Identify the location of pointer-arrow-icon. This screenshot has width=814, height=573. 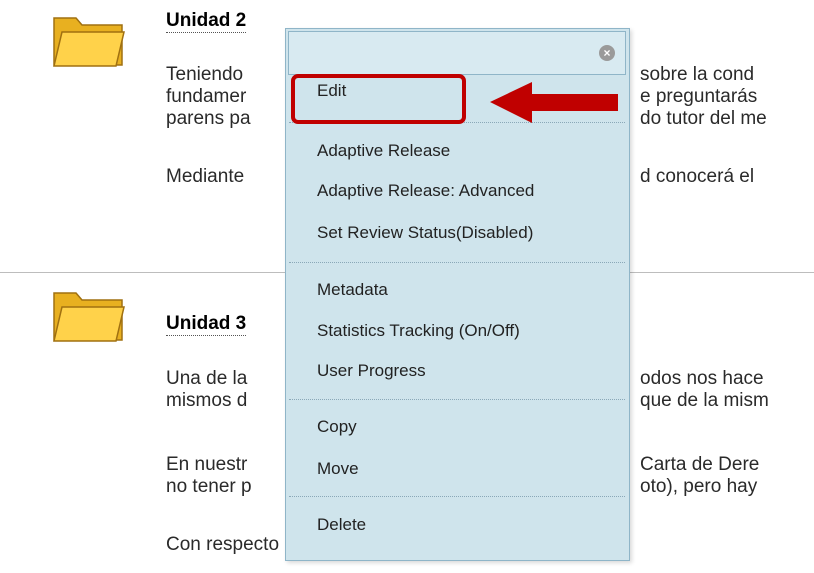
(554, 102).